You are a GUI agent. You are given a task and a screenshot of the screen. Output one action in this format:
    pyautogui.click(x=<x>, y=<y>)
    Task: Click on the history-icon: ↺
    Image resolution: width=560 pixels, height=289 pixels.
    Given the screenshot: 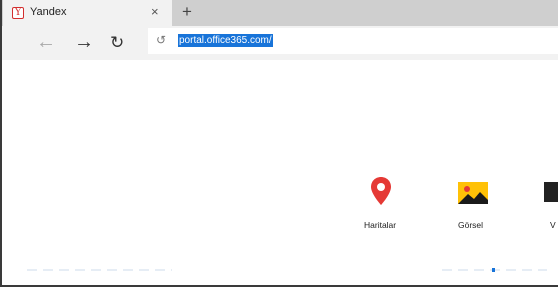 What is the action you would take?
    pyautogui.click(x=161, y=40)
    